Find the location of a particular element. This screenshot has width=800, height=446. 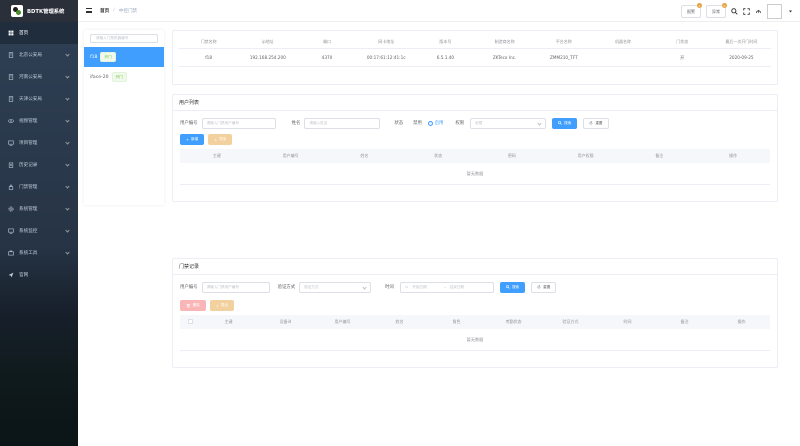

column-header: 角色 is located at coordinates (456, 321).